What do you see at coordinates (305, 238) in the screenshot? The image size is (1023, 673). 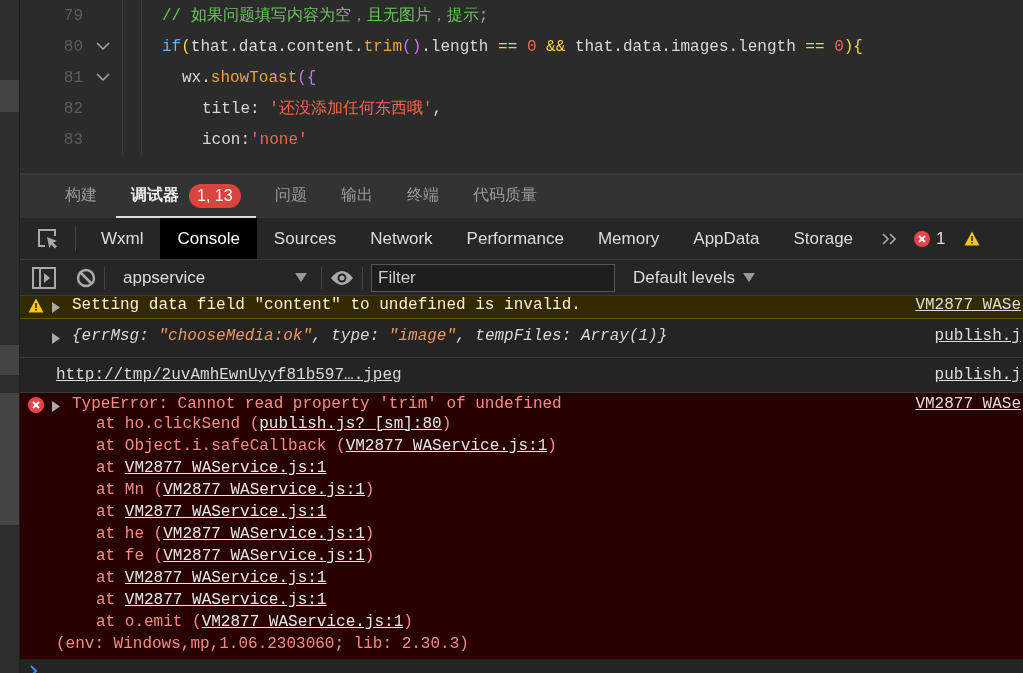 I see `devtools-tab: Sources` at bounding box center [305, 238].